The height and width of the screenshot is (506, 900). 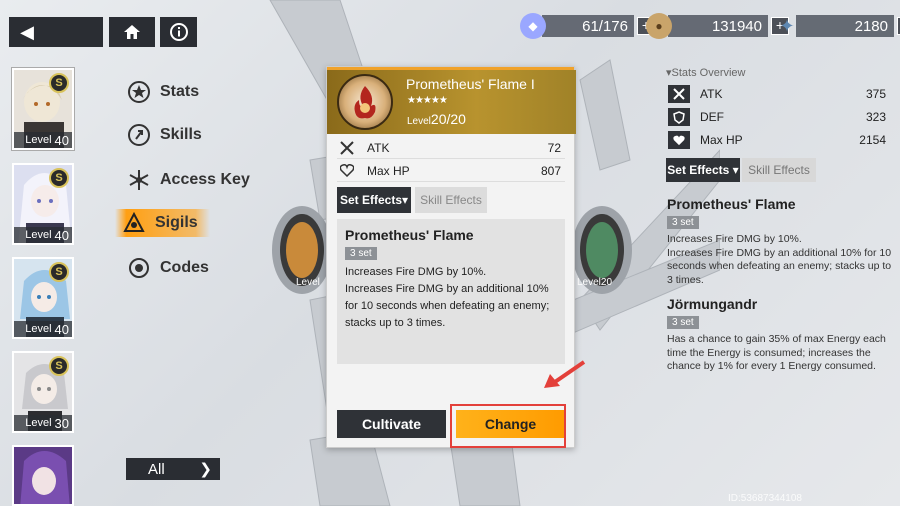 What do you see at coordinates (683, 222) in the screenshot?
I see `overview-set-badge-1: 3 set` at bounding box center [683, 222].